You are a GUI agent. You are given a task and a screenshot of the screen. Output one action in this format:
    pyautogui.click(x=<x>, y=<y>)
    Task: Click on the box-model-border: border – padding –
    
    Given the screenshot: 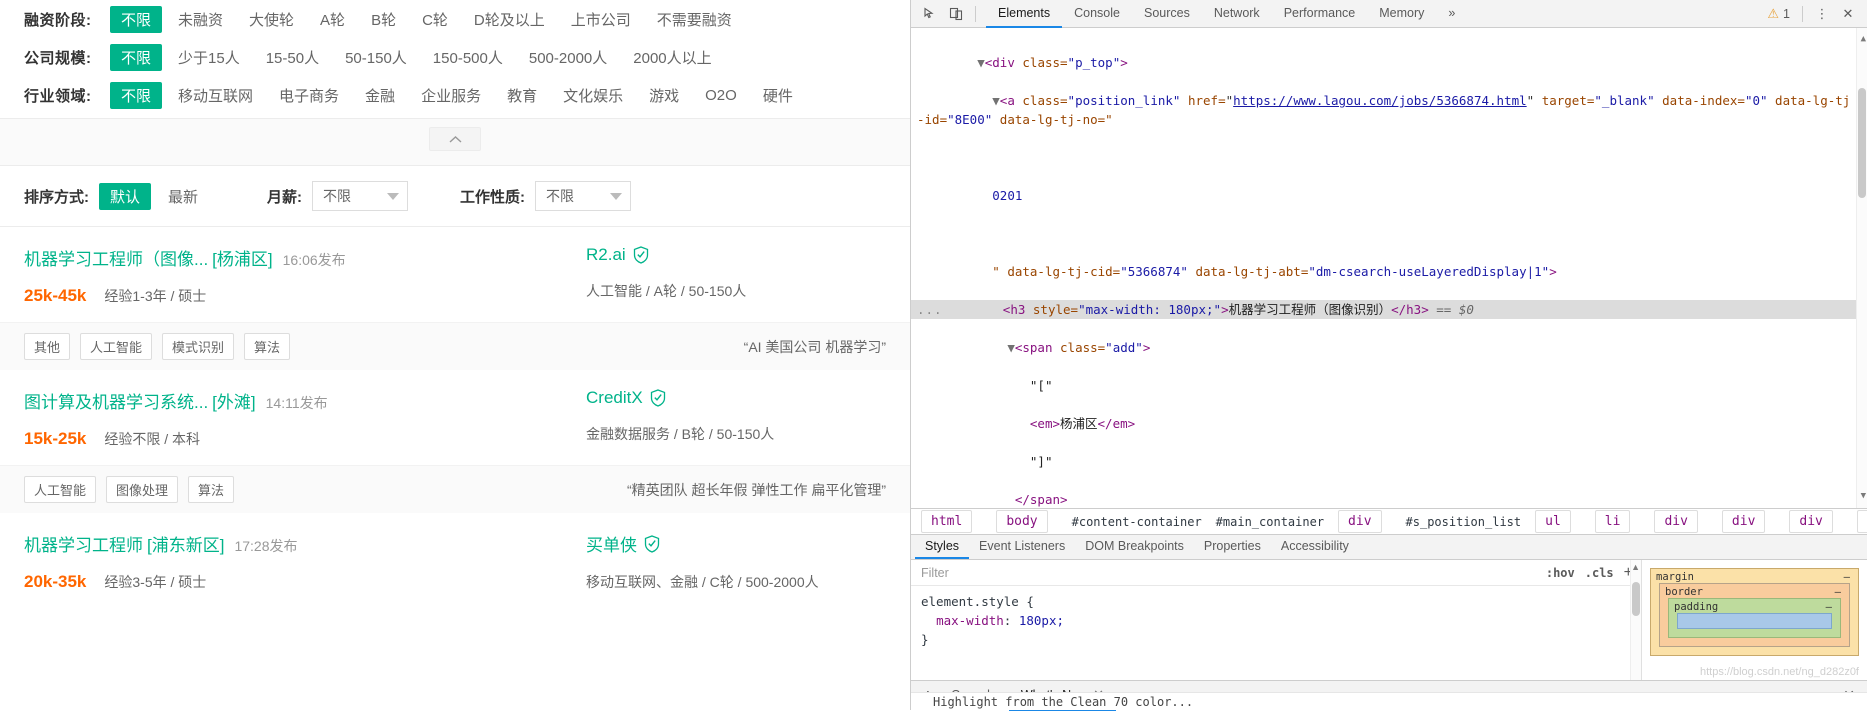 What is the action you would take?
    pyautogui.click(x=1754, y=615)
    